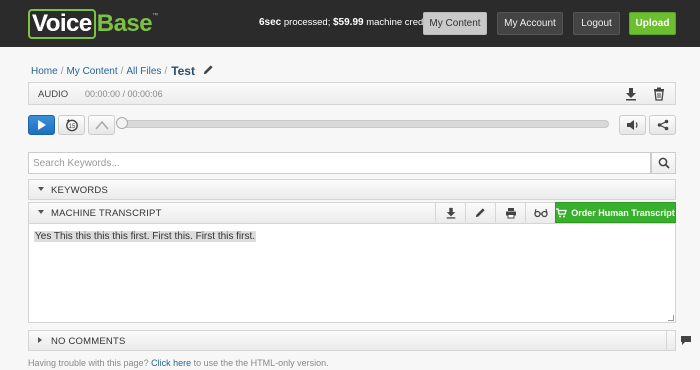 This screenshot has width=700, height=370. What do you see at coordinates (124, 23) in the screenshot?
I see `logo-base-text: Base` at bounding box center [124, 23].